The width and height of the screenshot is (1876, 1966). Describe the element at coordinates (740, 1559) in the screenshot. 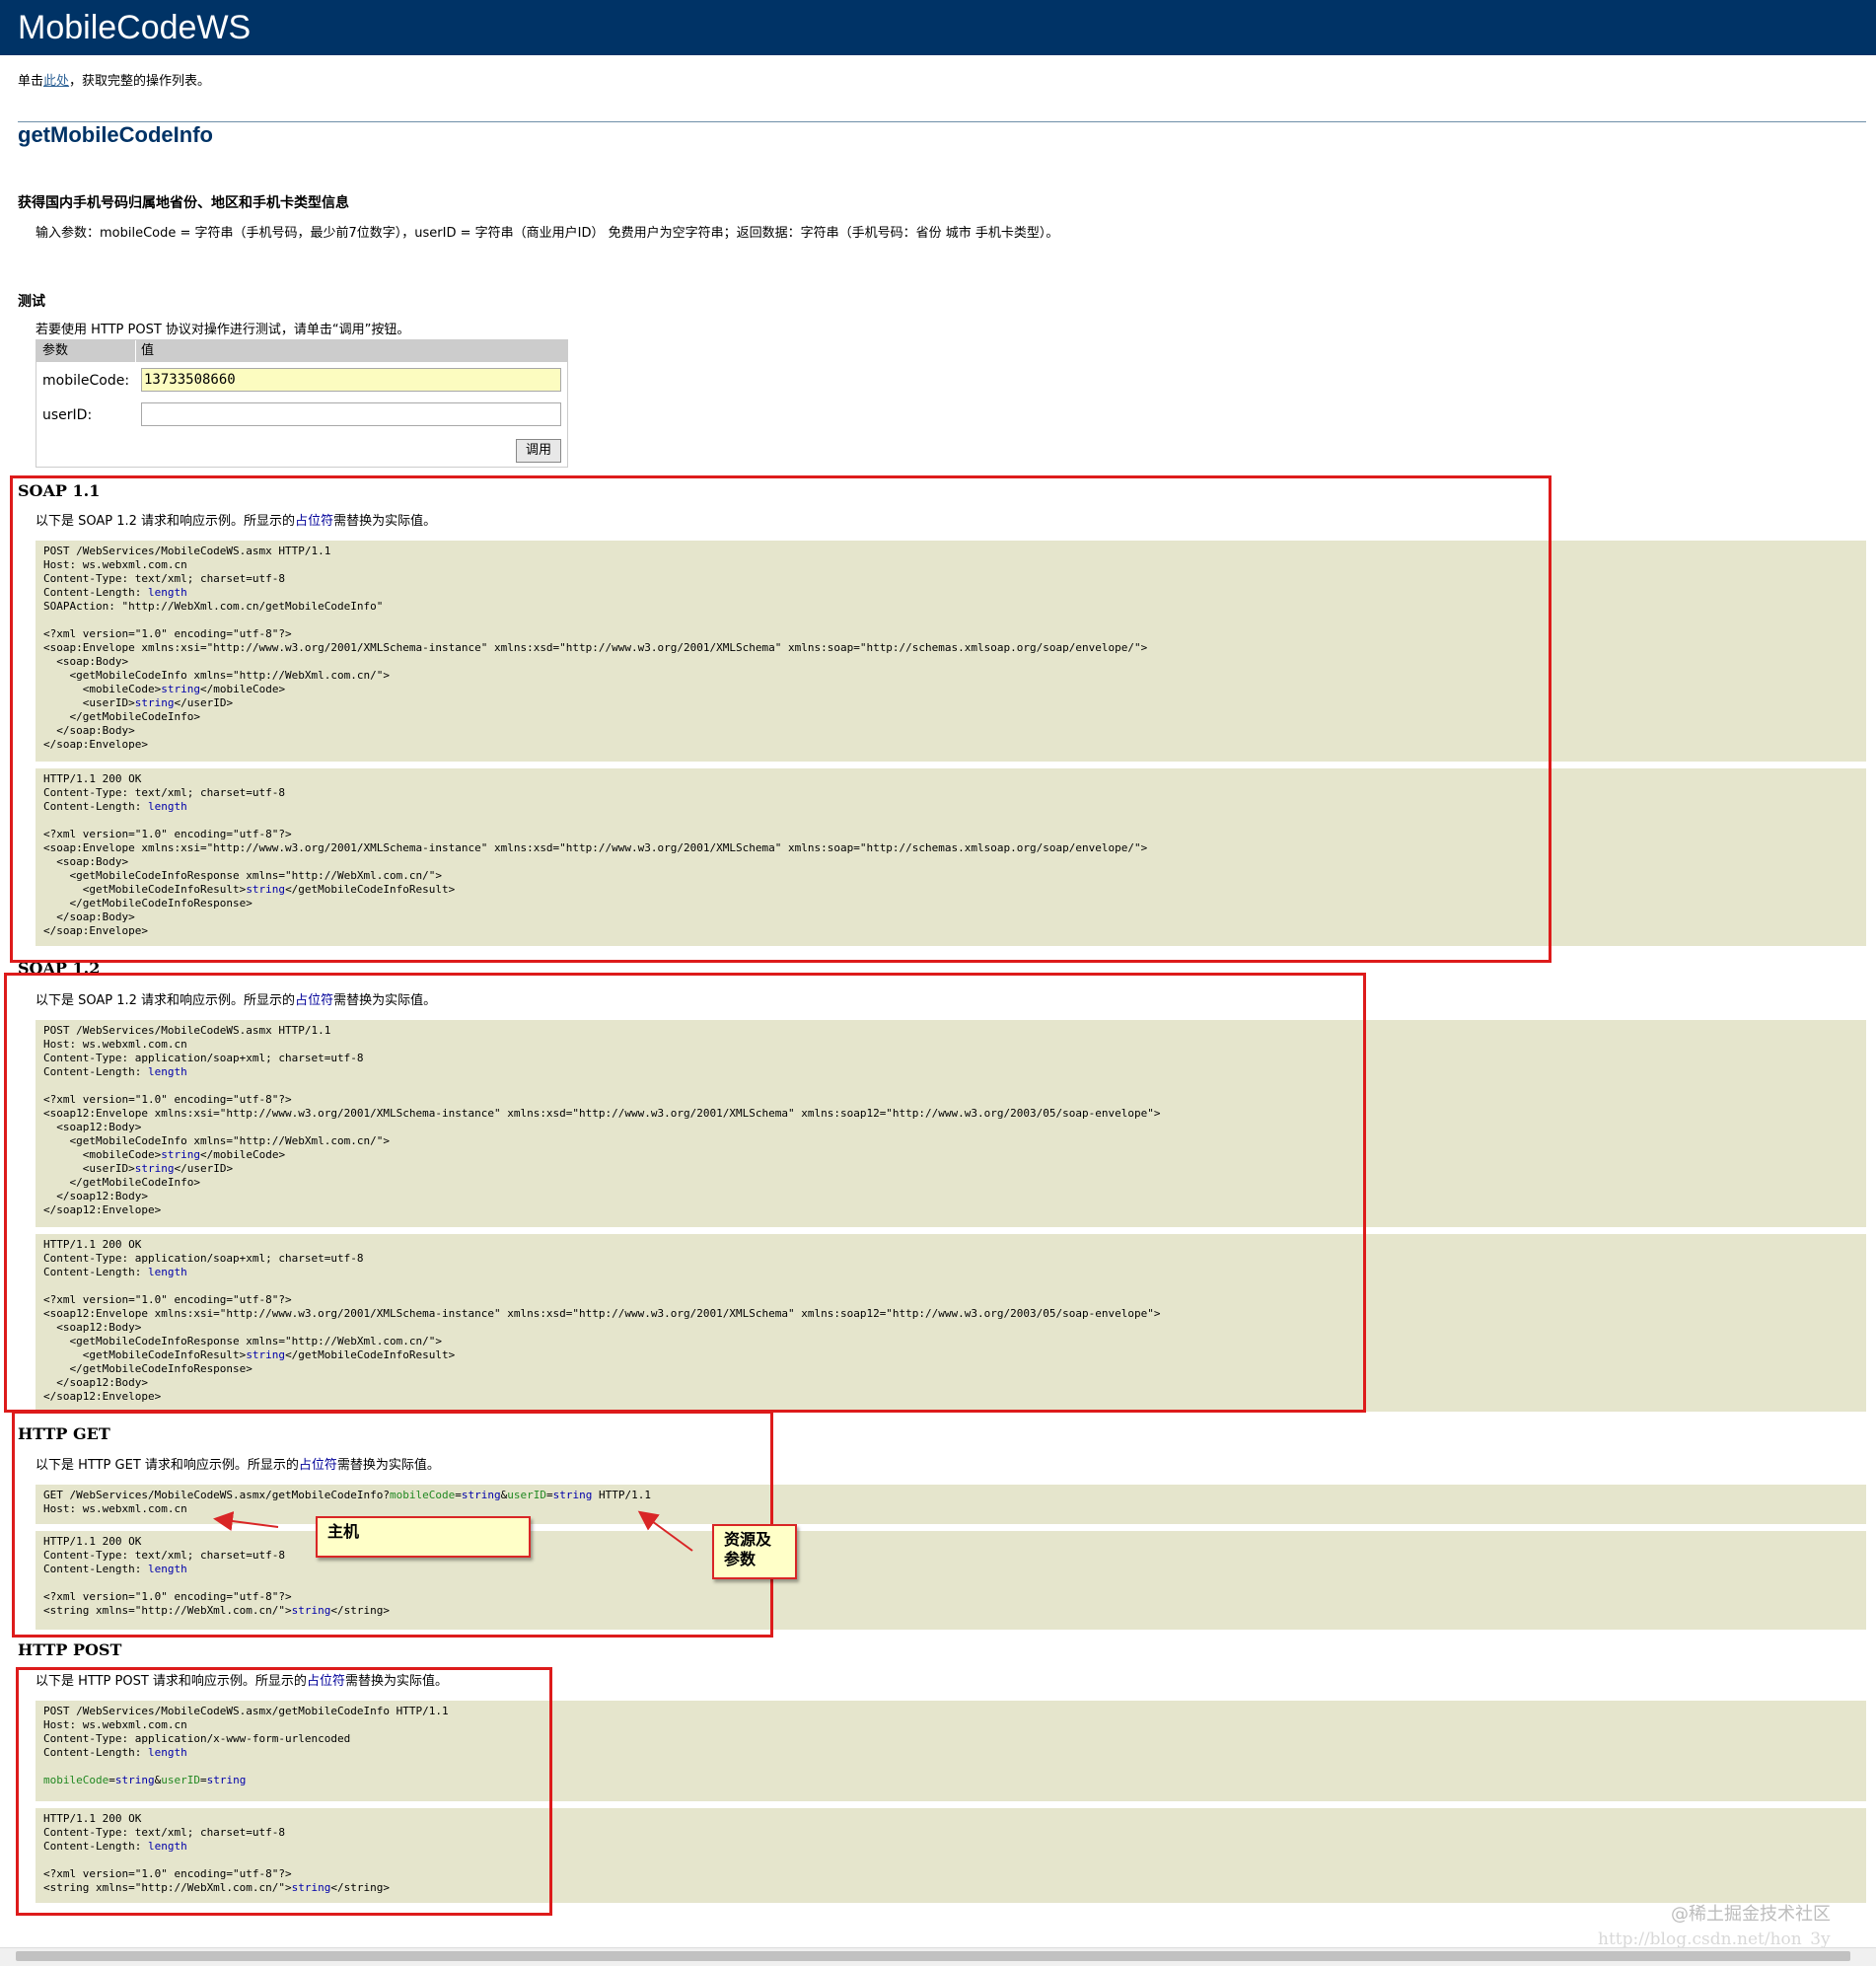

I see `params-callout-line2: 参数` at that location.